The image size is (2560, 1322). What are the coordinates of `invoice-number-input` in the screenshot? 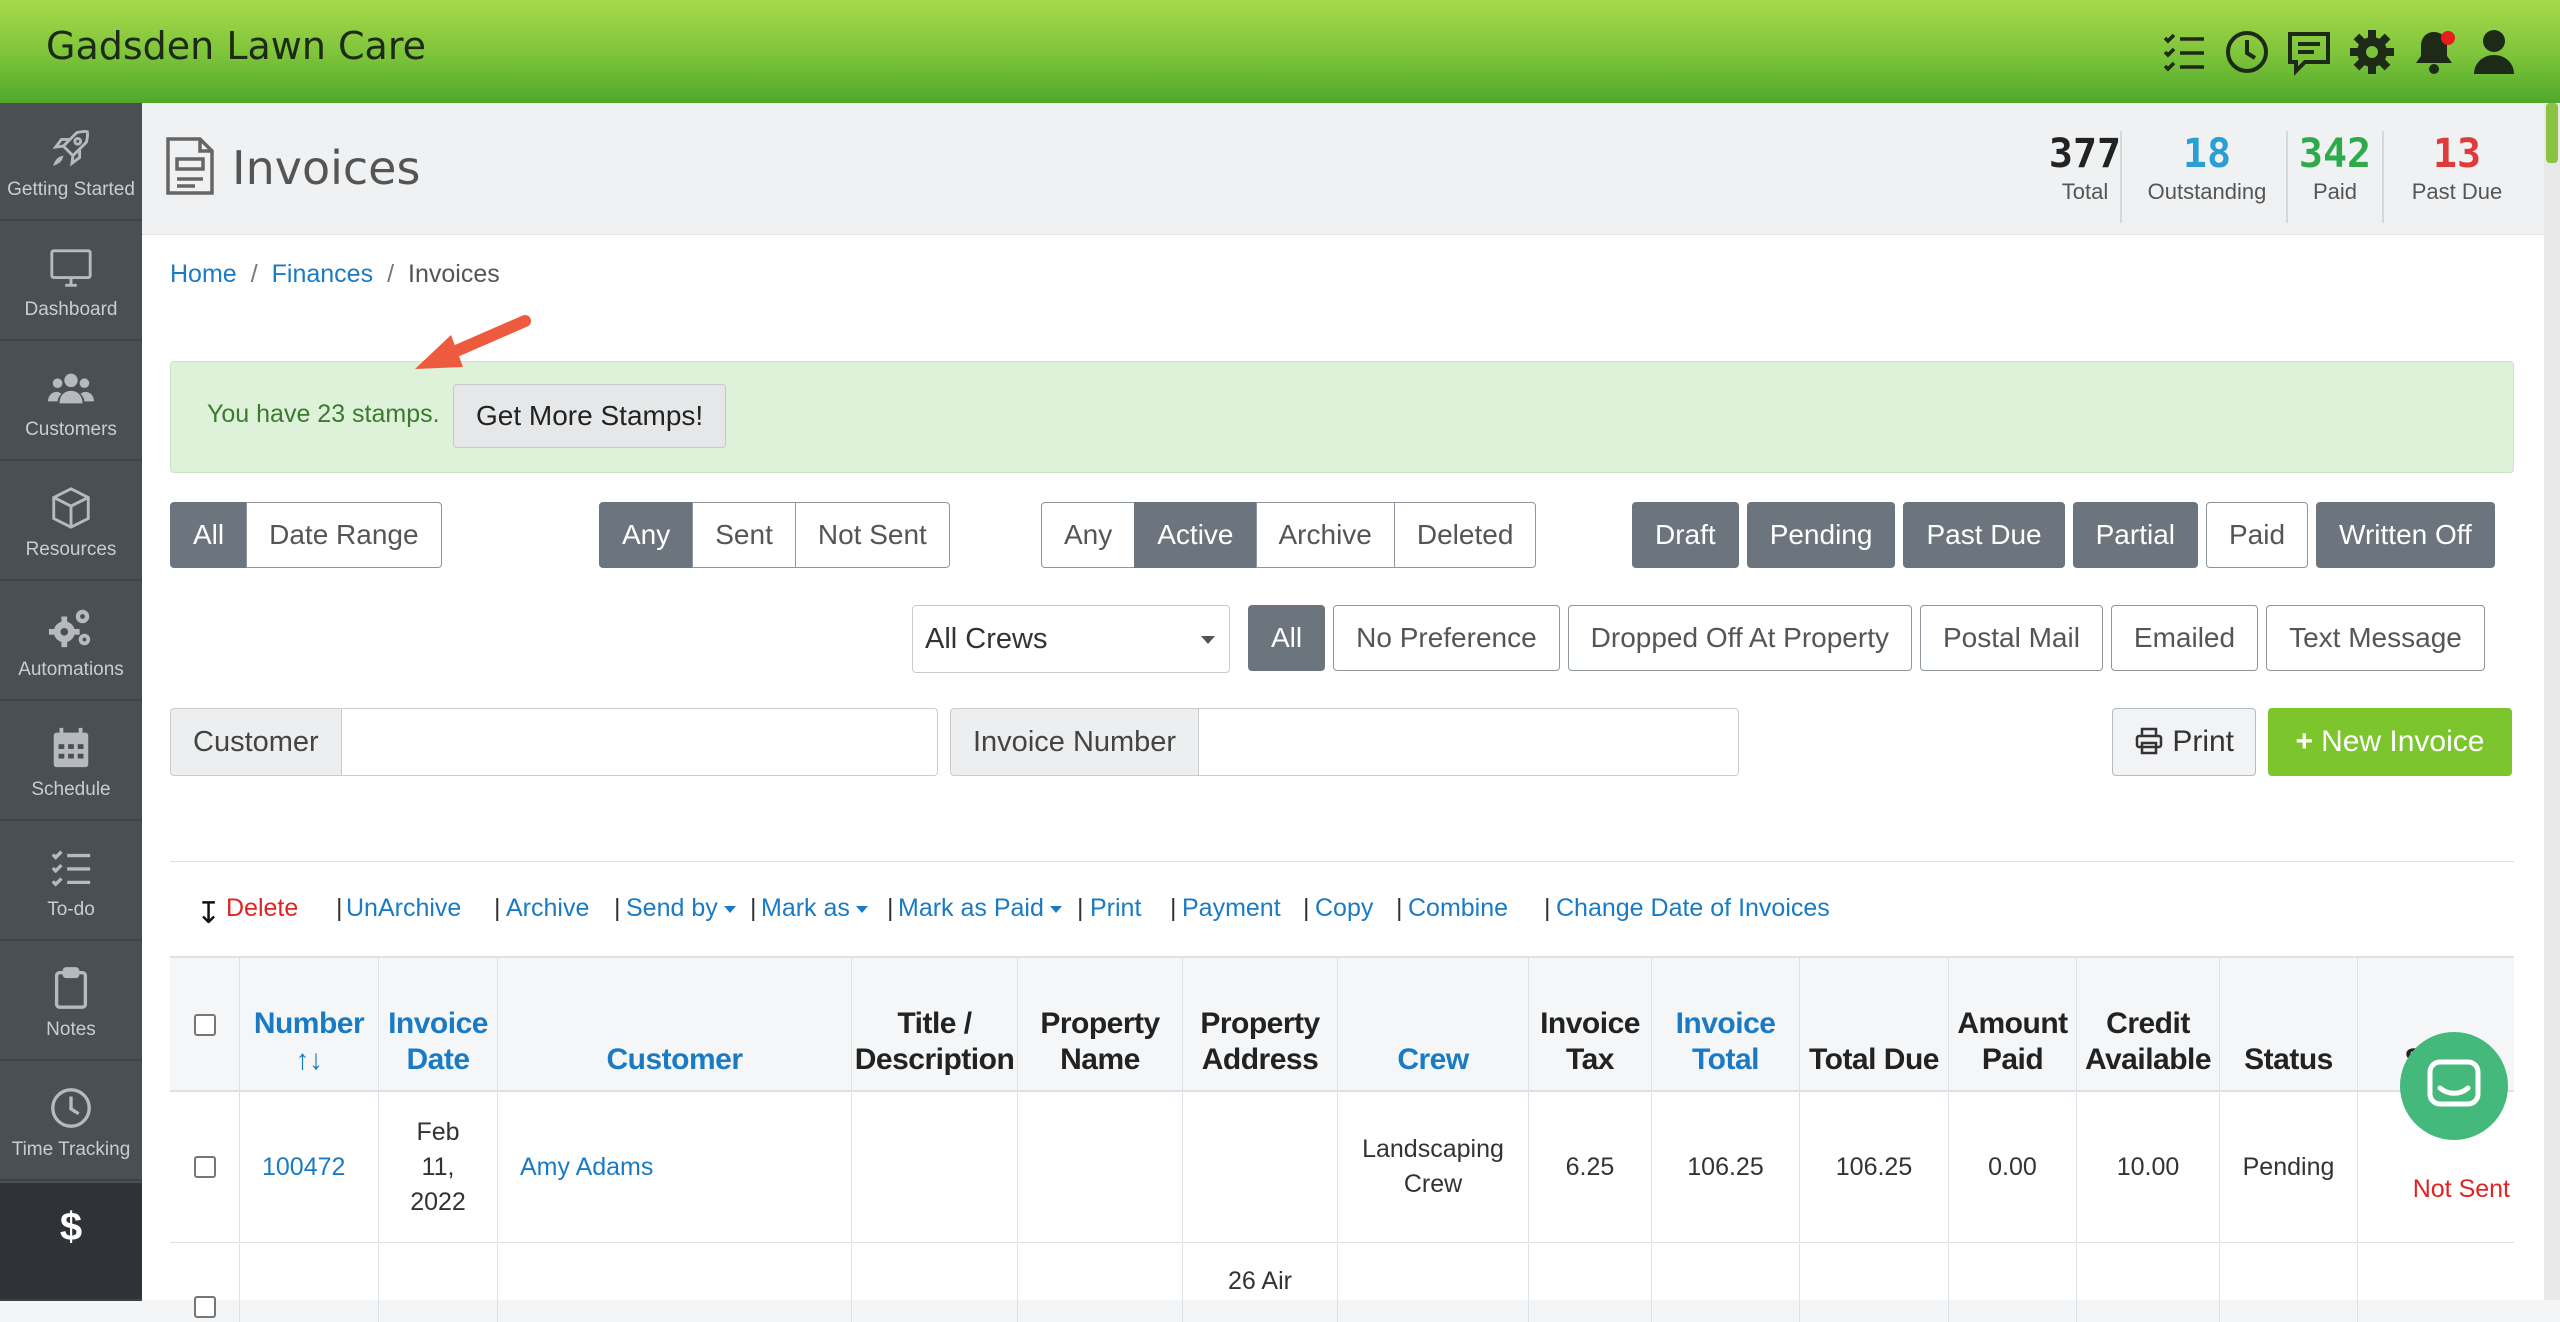 It's located at (1469, 742).